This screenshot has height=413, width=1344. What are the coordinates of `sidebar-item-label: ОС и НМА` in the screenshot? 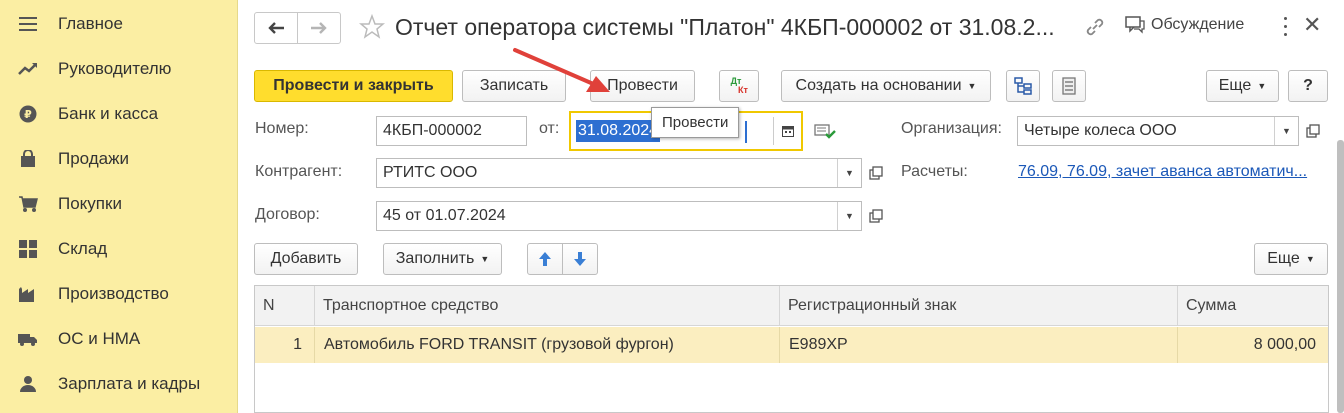 It's located at (99, 338).